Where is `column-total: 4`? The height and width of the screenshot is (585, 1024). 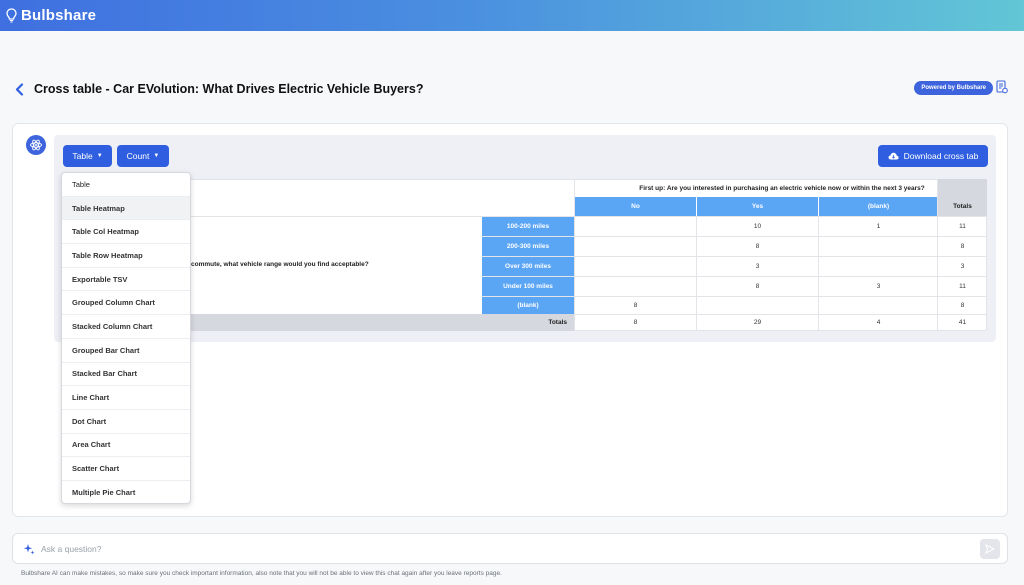 column-total: 4 is located at coordinates (878, 322).